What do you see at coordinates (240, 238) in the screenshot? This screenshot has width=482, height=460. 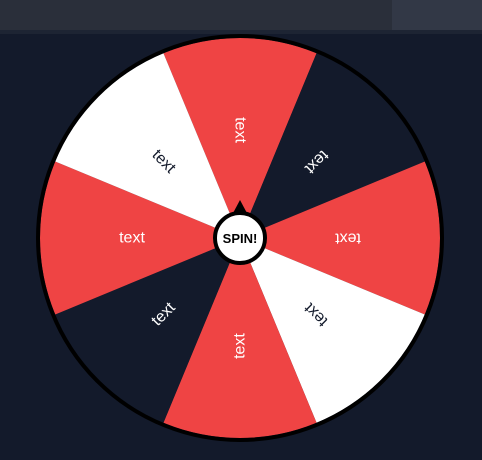 I see `spin-button-label: SPIN!` at bounding box center [240, 238].